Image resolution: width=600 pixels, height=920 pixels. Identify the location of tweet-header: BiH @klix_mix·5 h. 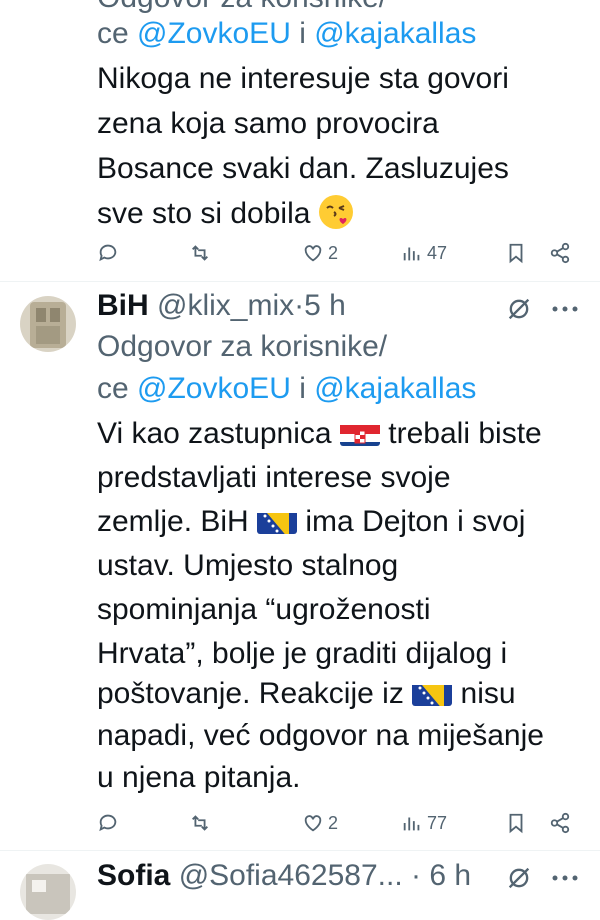
(221, 306).